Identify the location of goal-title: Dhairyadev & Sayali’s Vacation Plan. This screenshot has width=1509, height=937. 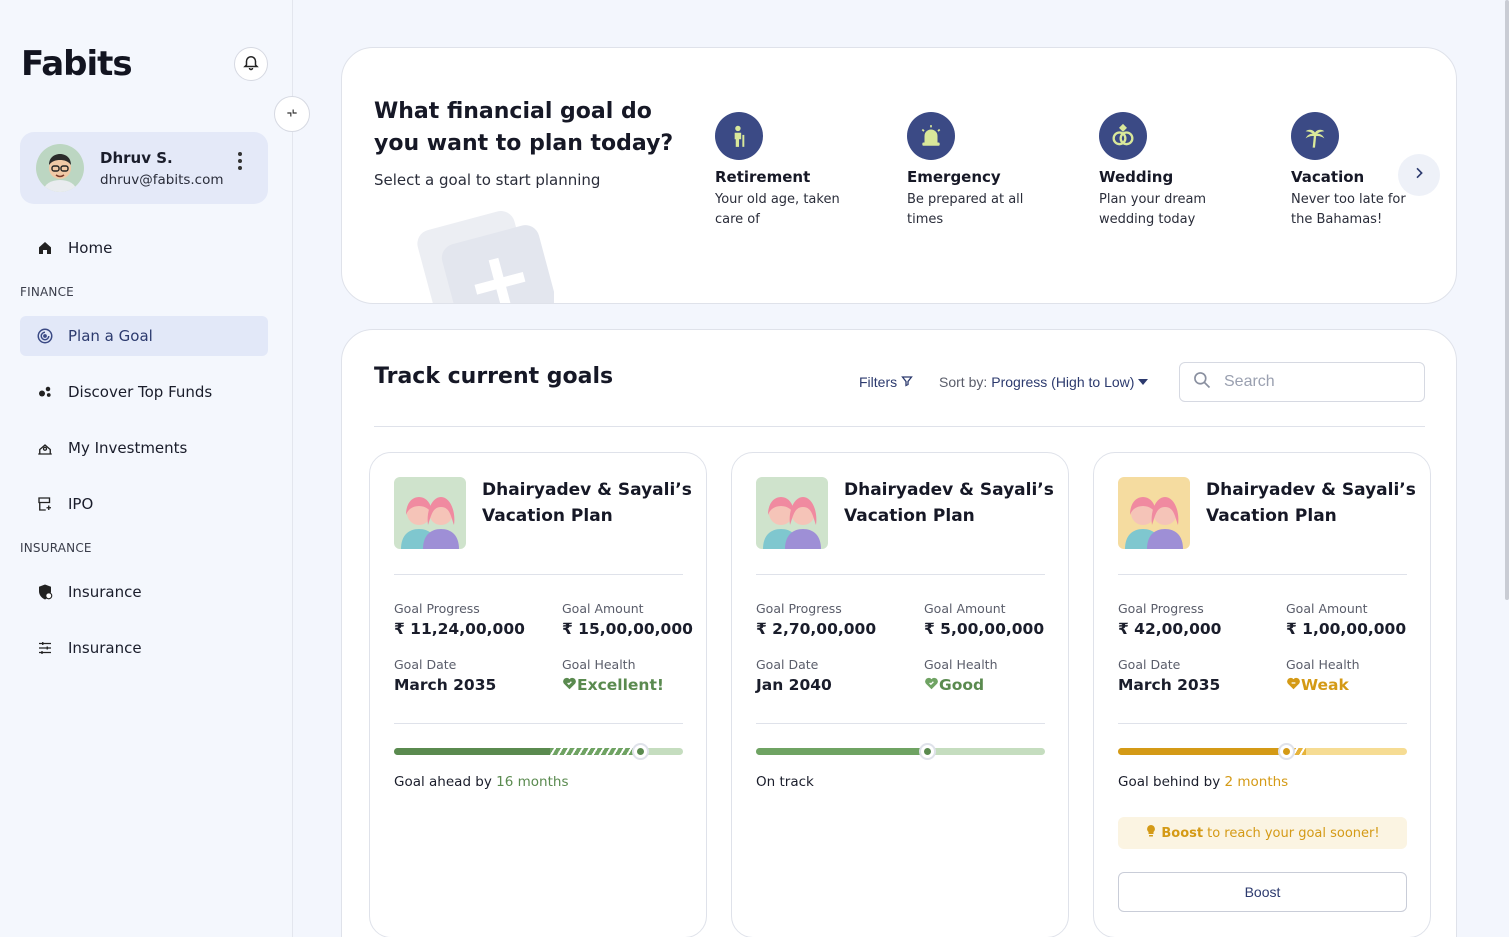
(587, 503).